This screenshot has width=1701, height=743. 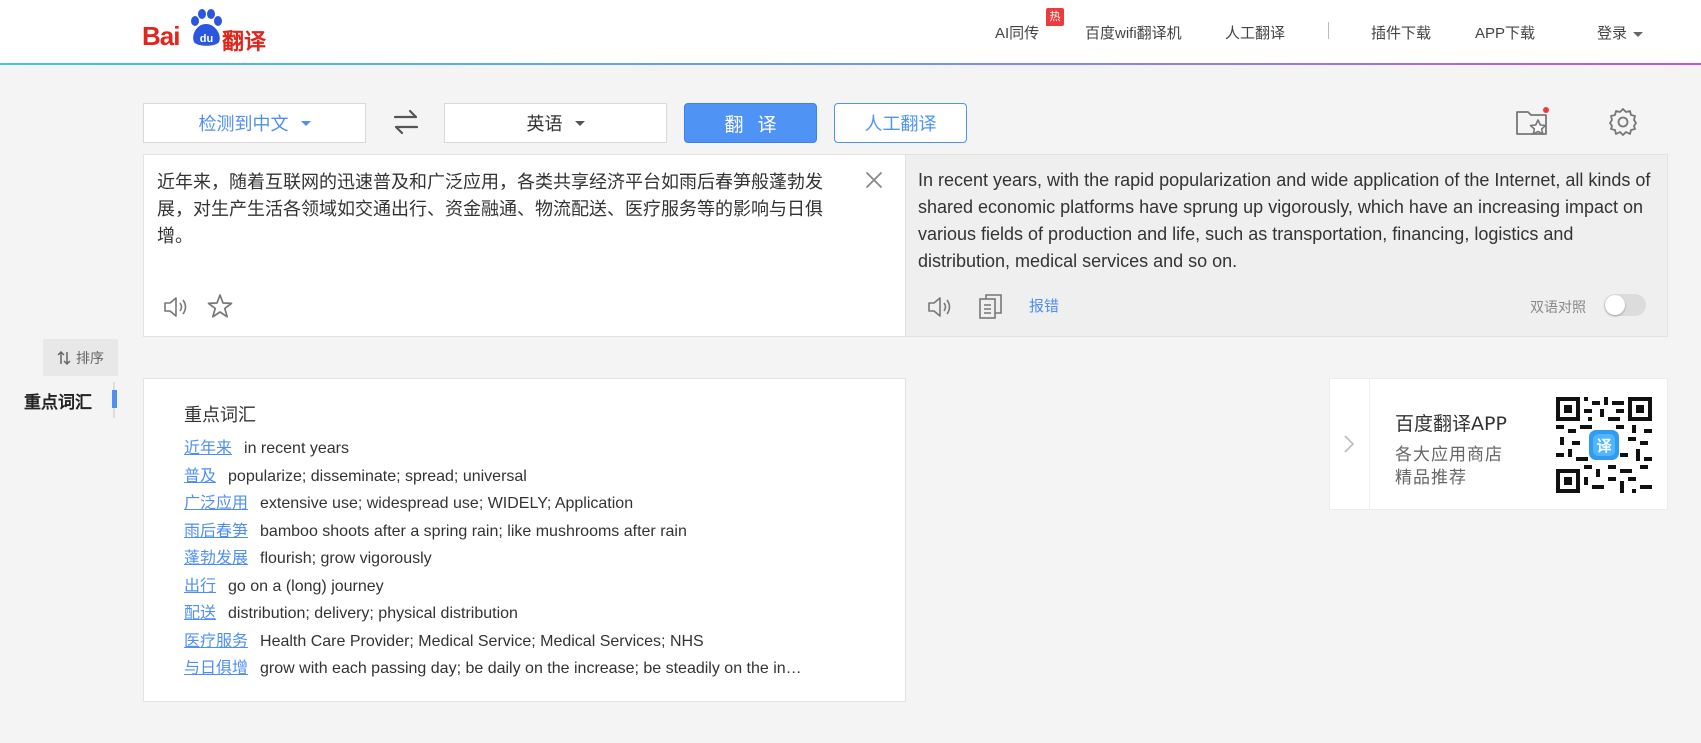 What do you see at coordinates (90, 357) in the screenshot?
I see `sort-label: 排序` at bounding box center [90, 357].